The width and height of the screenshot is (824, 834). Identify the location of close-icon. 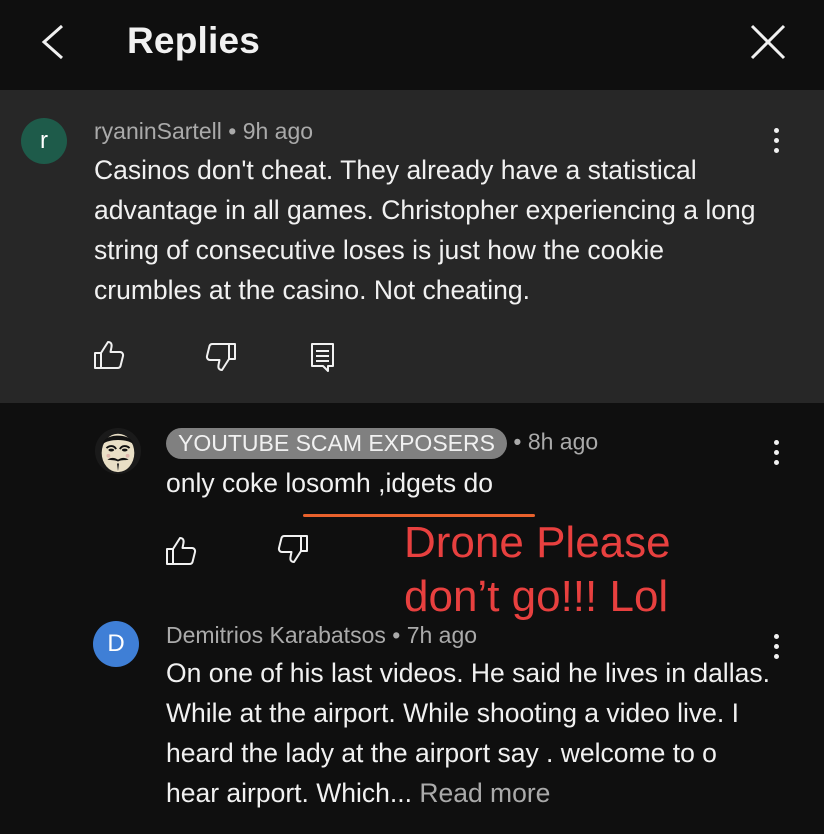
(768, 42).